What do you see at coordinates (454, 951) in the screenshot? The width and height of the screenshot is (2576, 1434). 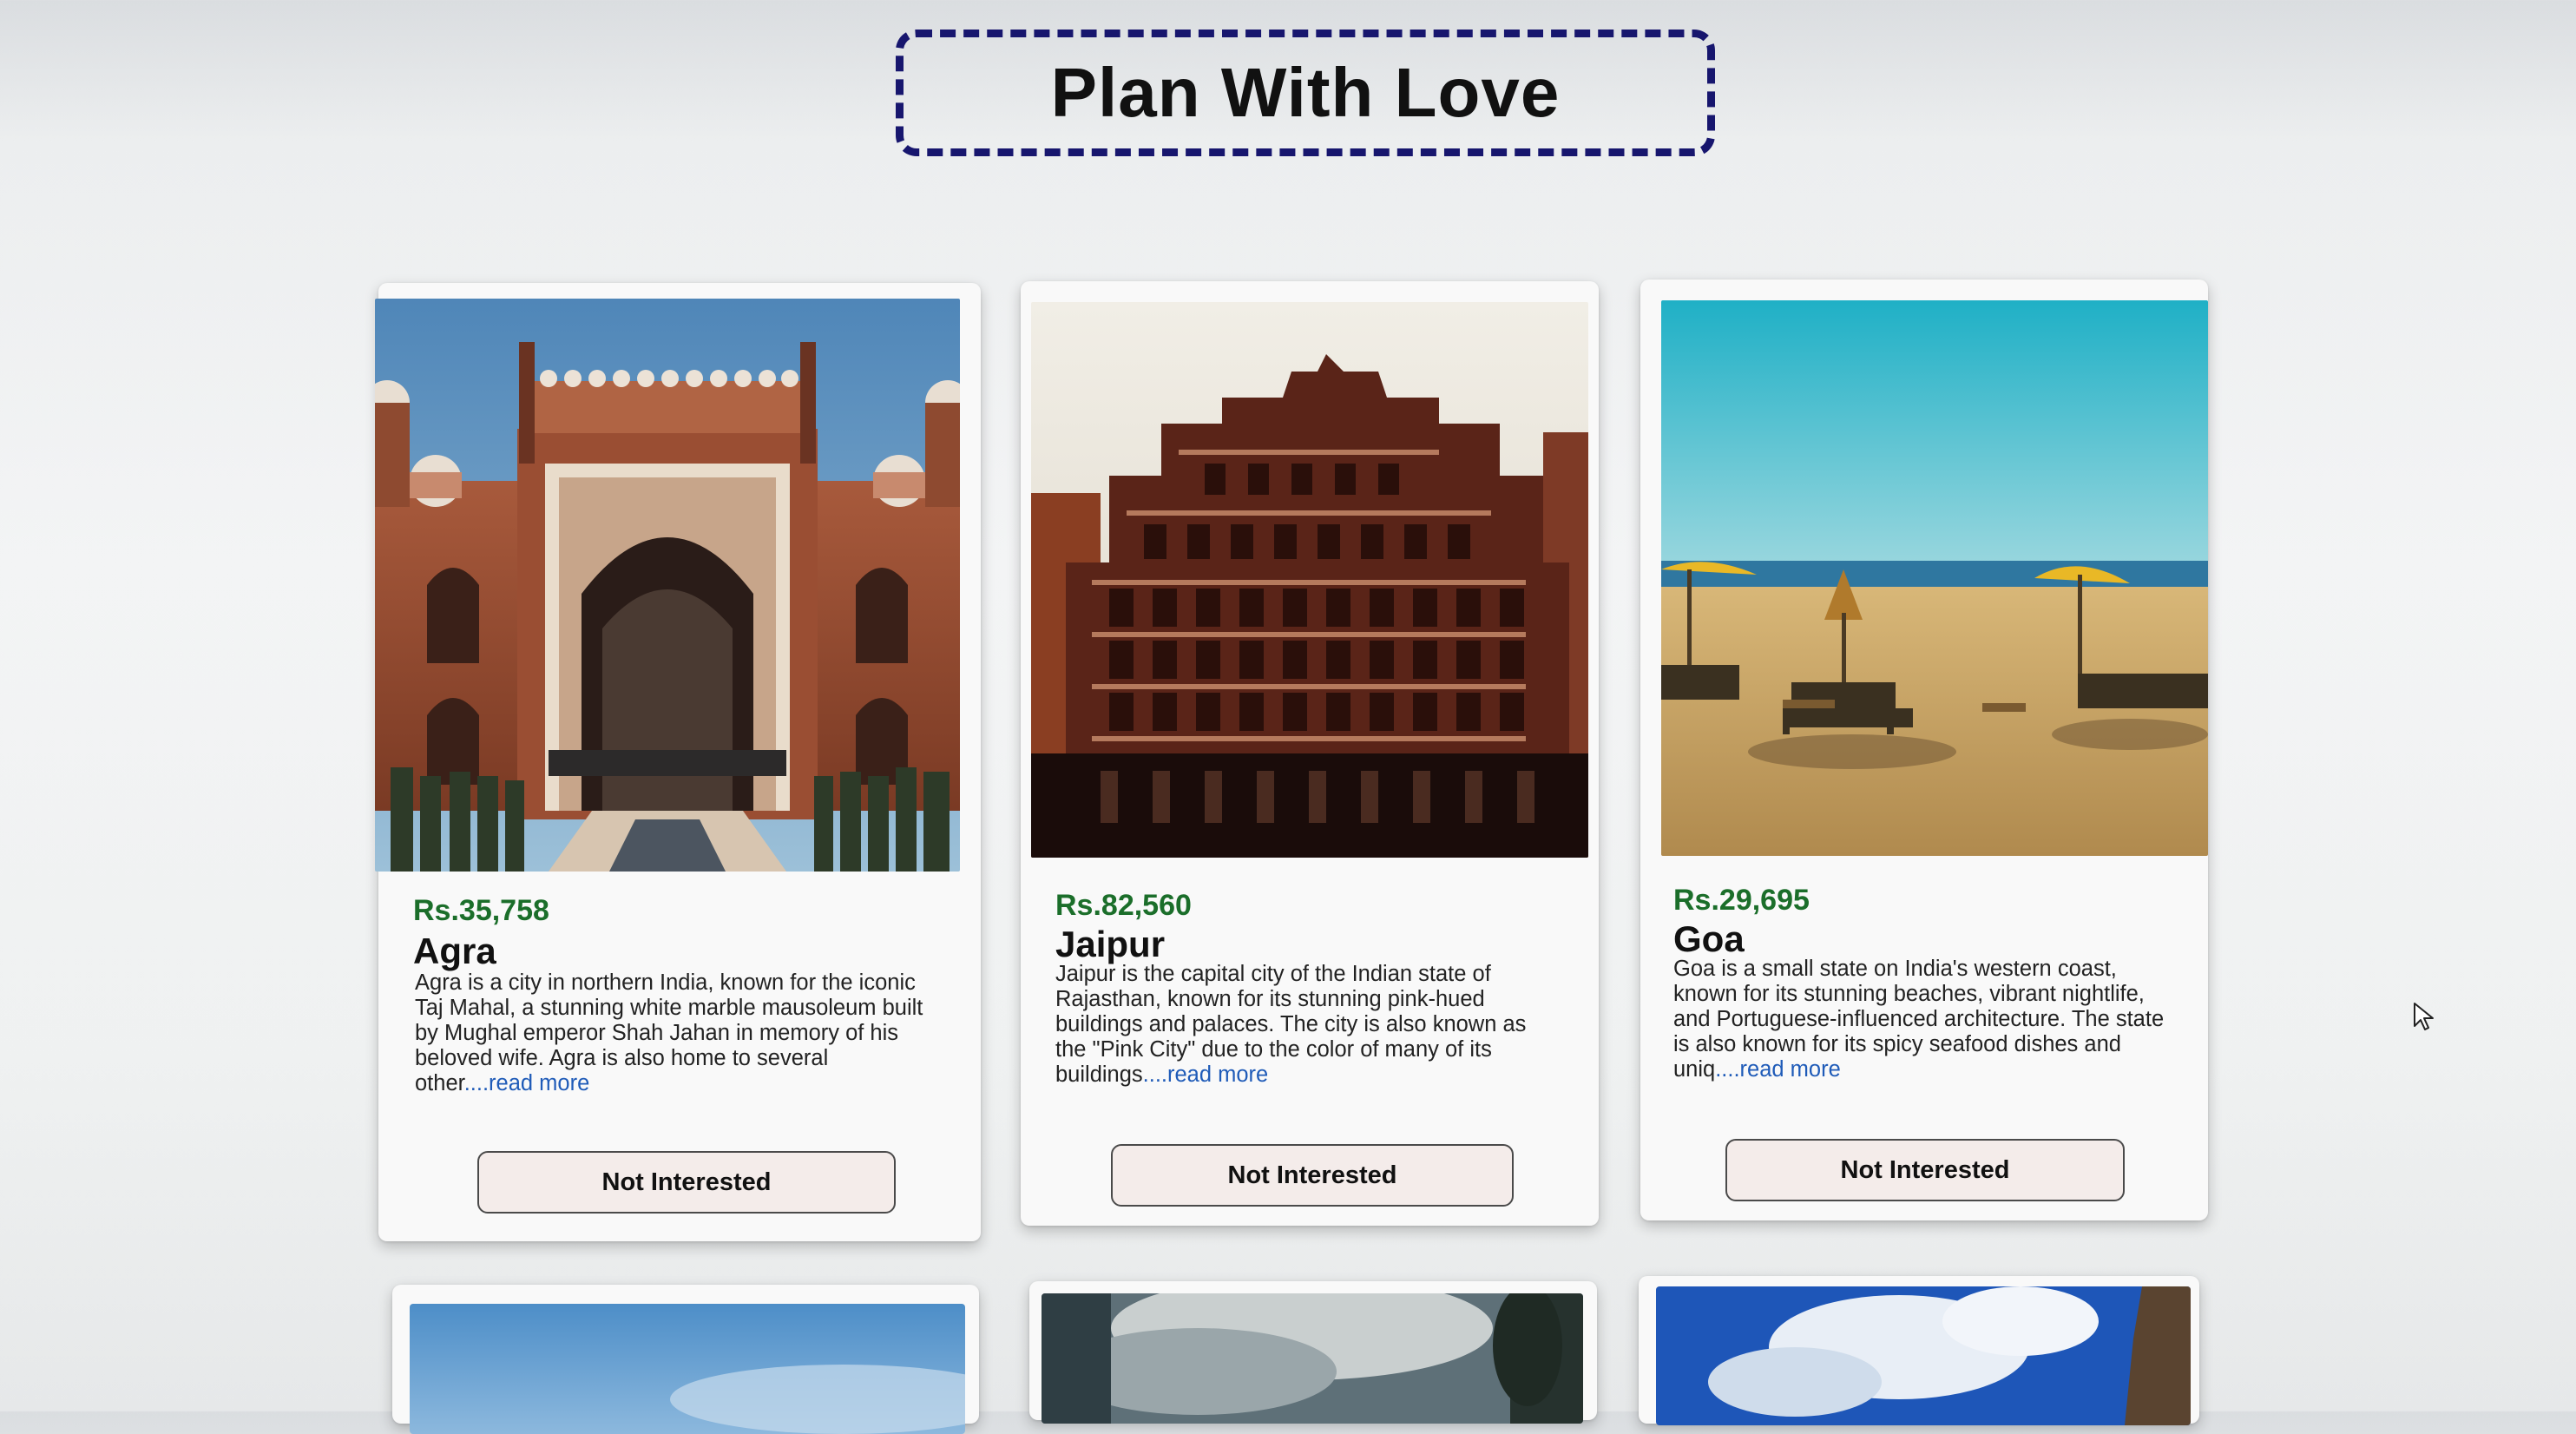 I see `tour-name: Agra` at bounding box center [454, 951].